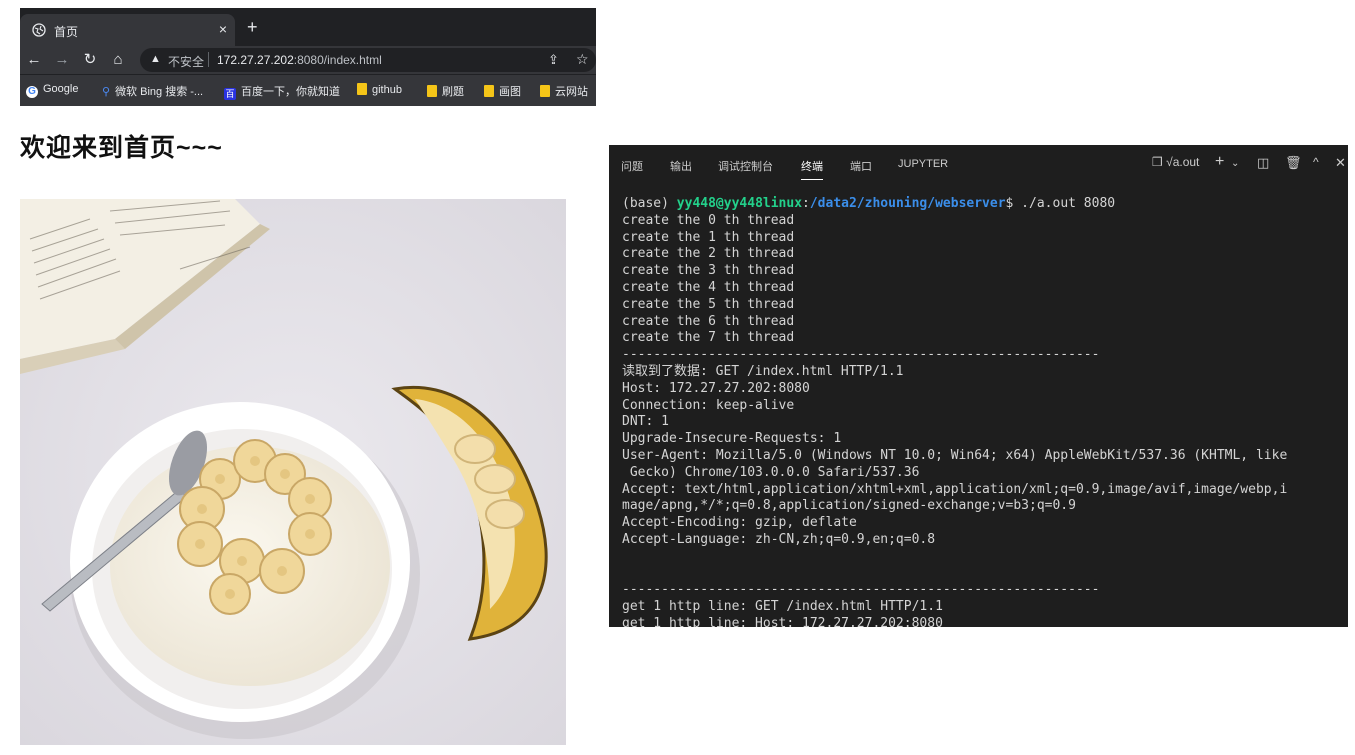 The height and width of the screenshot is (755, 1355). I want to click on google-icon: G, so click(32, 92).